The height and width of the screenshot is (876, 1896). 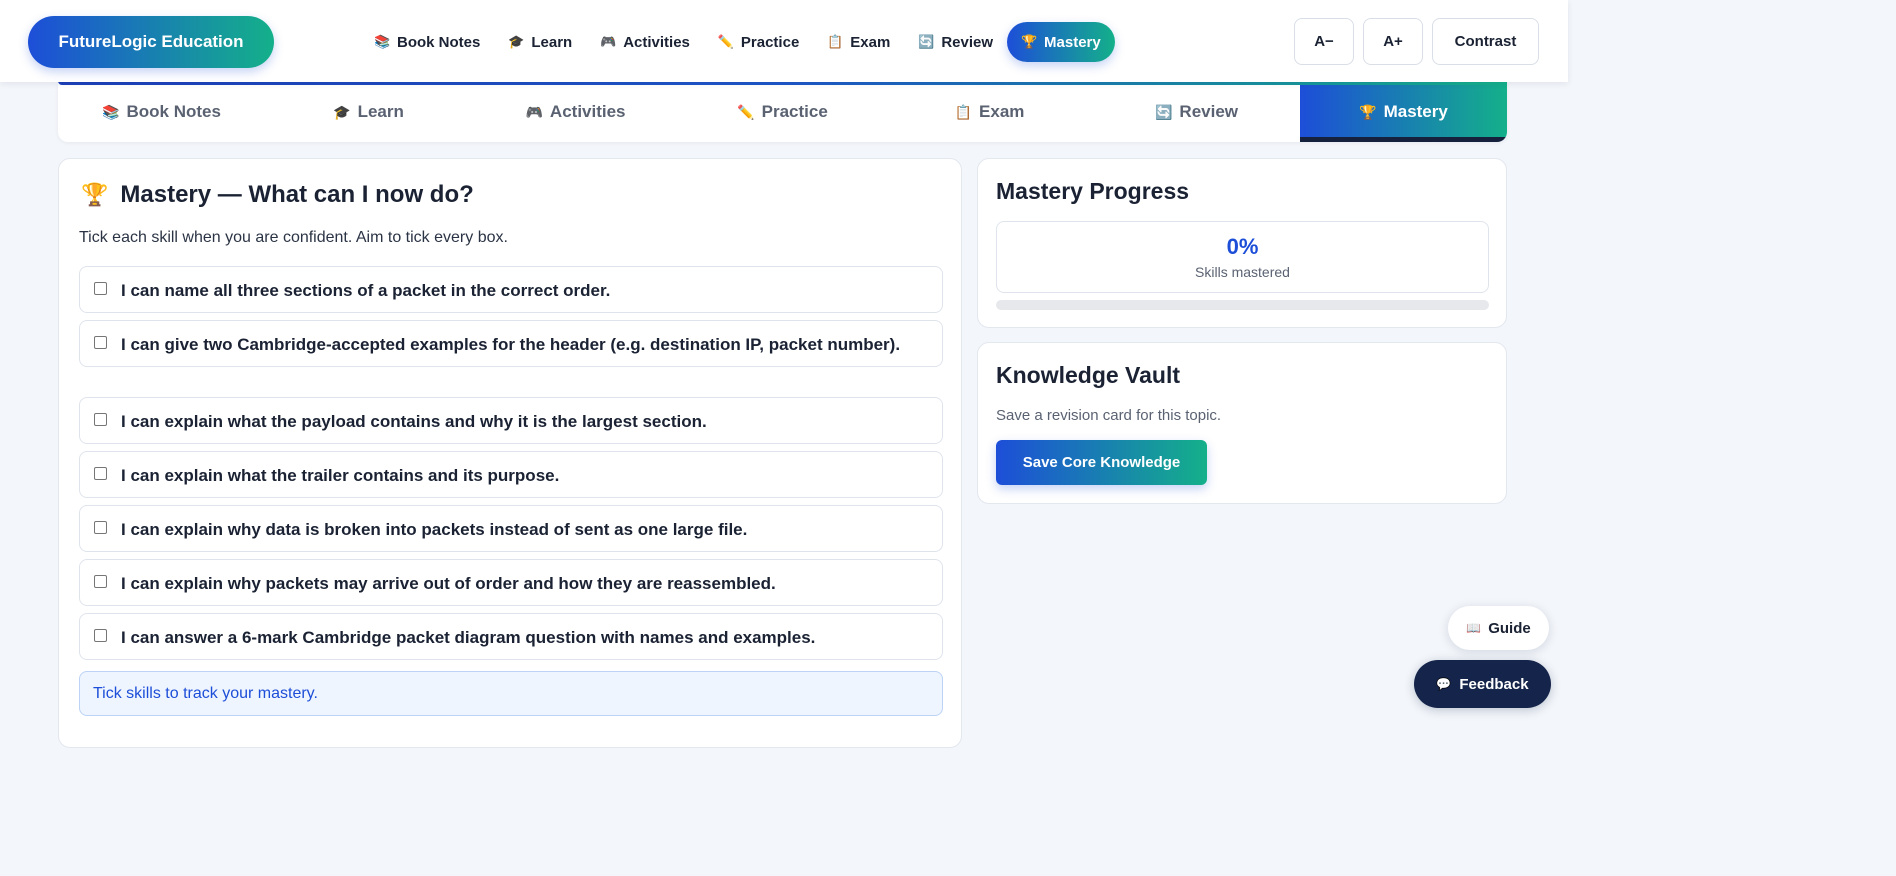 I want to click on tab-label: Mastery, so click(x=1415, y=111).